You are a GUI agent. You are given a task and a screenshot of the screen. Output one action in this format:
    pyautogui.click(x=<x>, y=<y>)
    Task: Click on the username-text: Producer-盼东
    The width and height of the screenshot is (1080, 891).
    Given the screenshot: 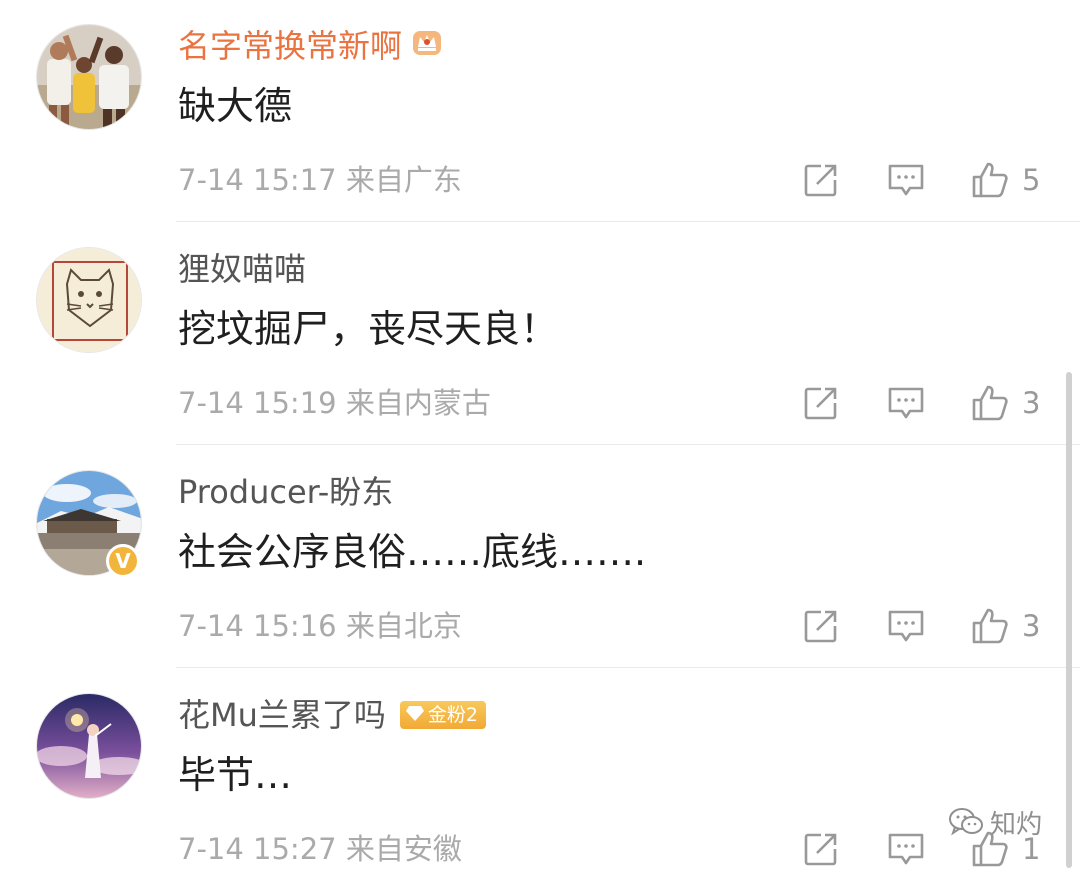 What is the action you would take?
    pyautogui.click(x=285, y=492)
    